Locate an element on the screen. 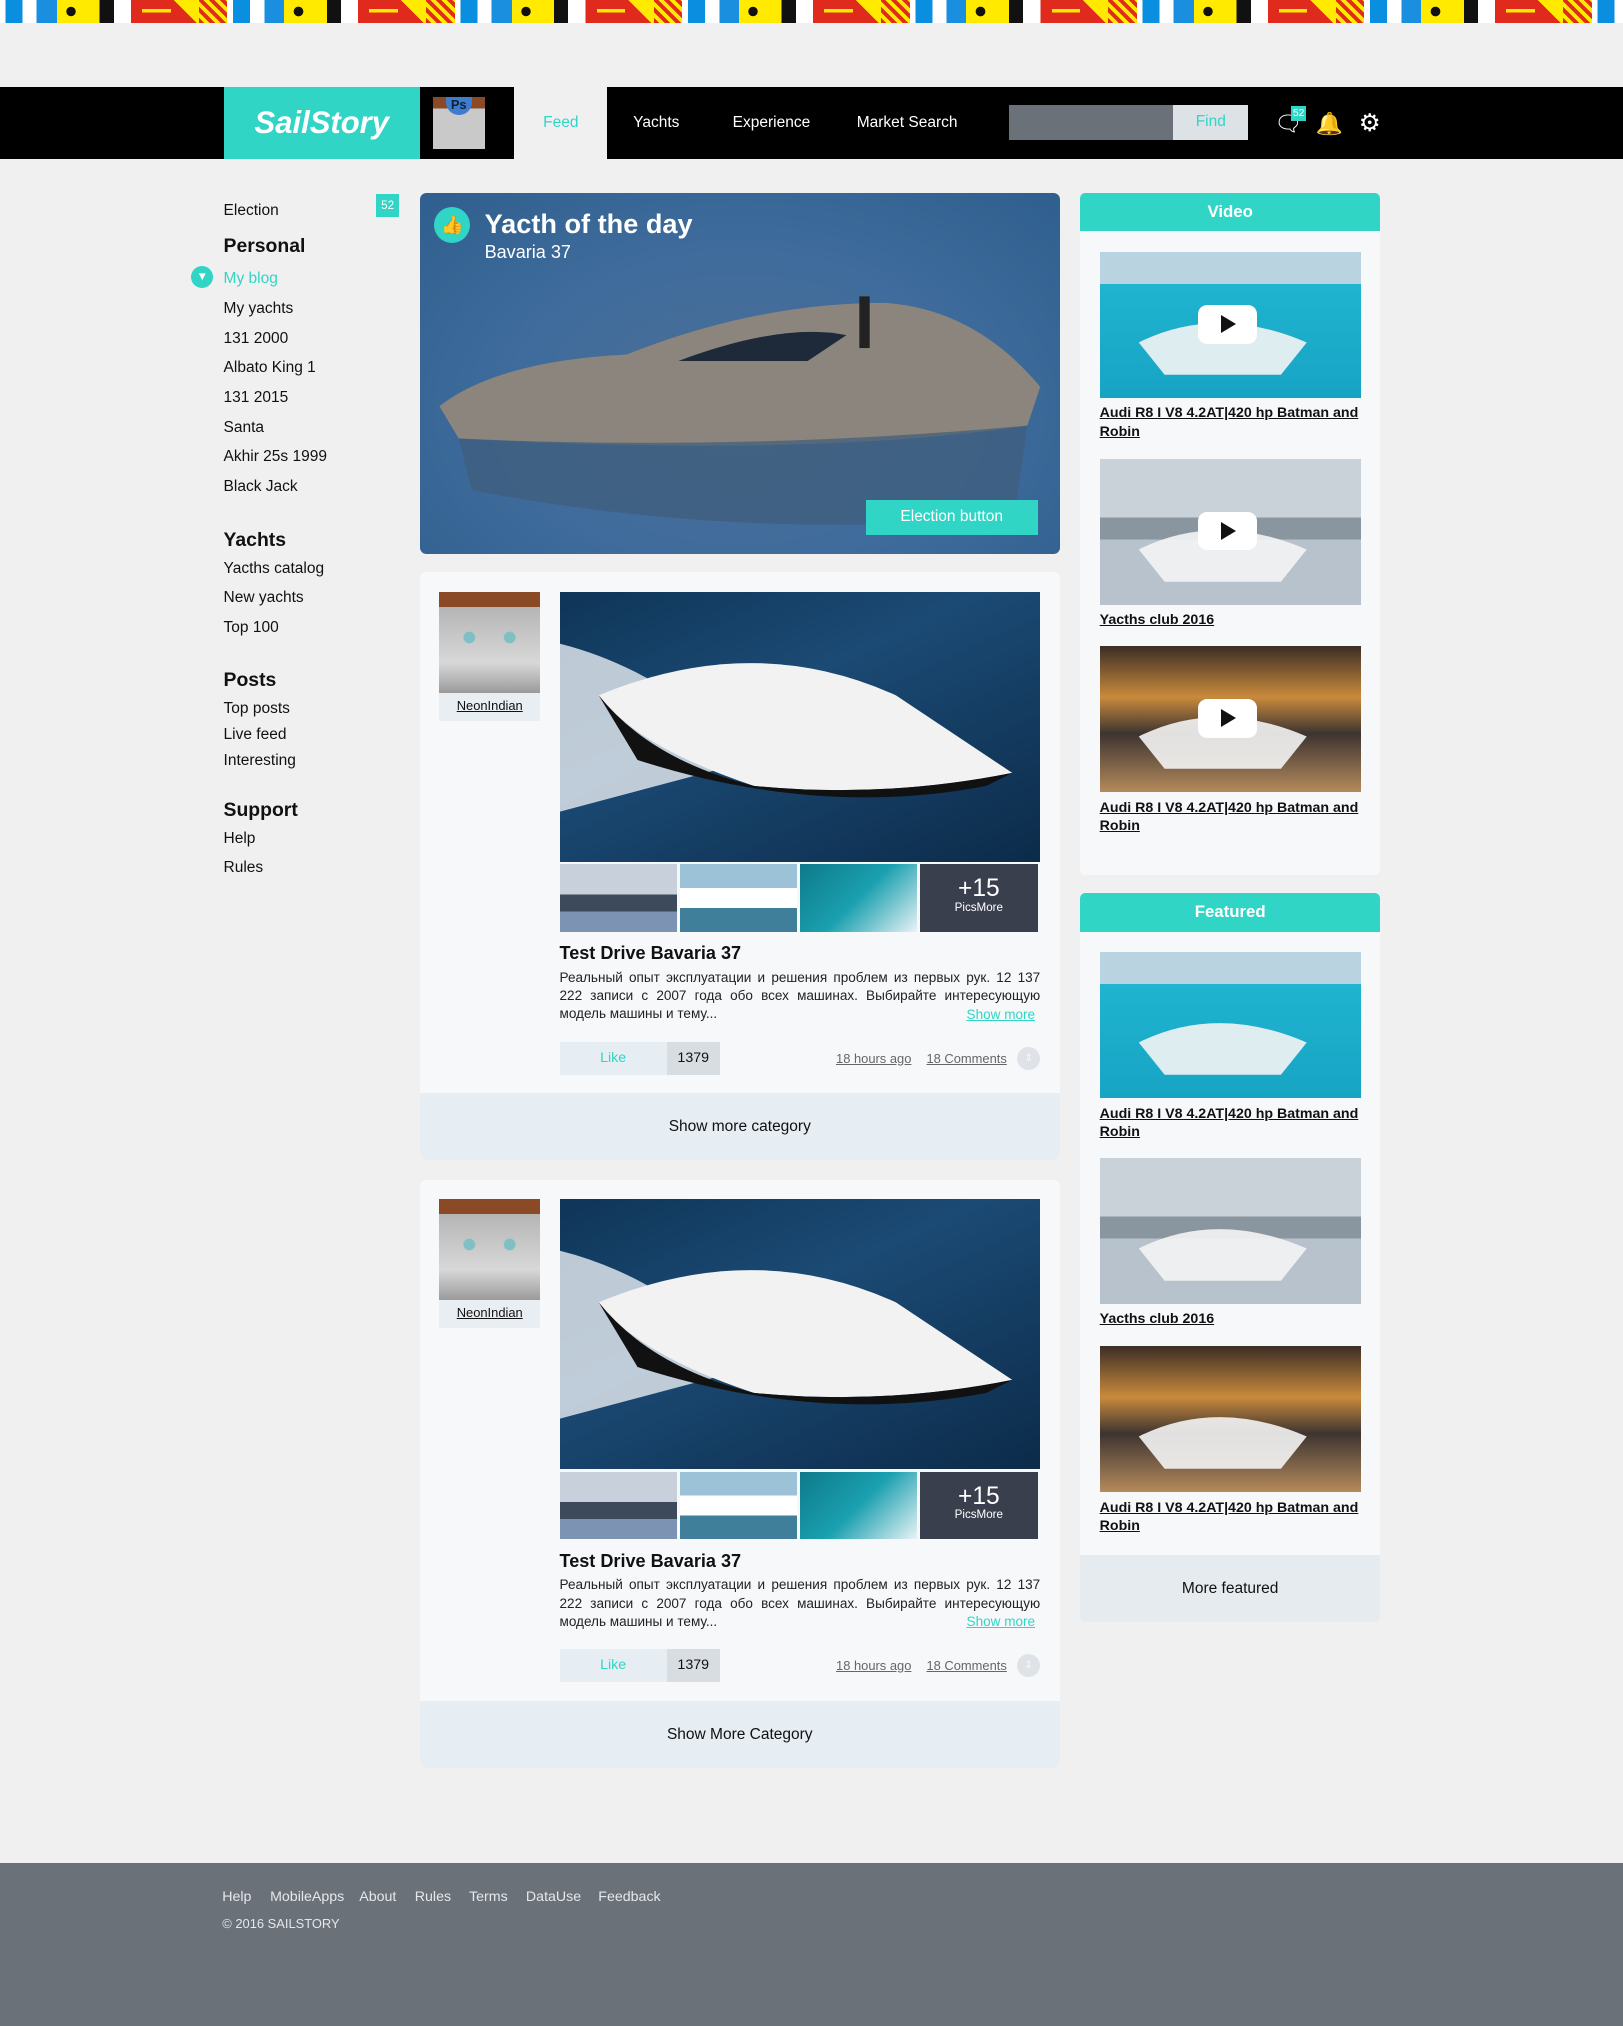  video-title-link: Yacths club 2016 is located at coordinates (1157, 620).